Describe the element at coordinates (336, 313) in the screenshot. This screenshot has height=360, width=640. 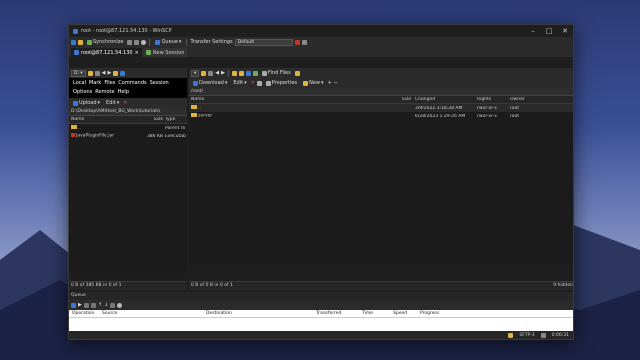
I see `col-transferred: Transferred` at that location.